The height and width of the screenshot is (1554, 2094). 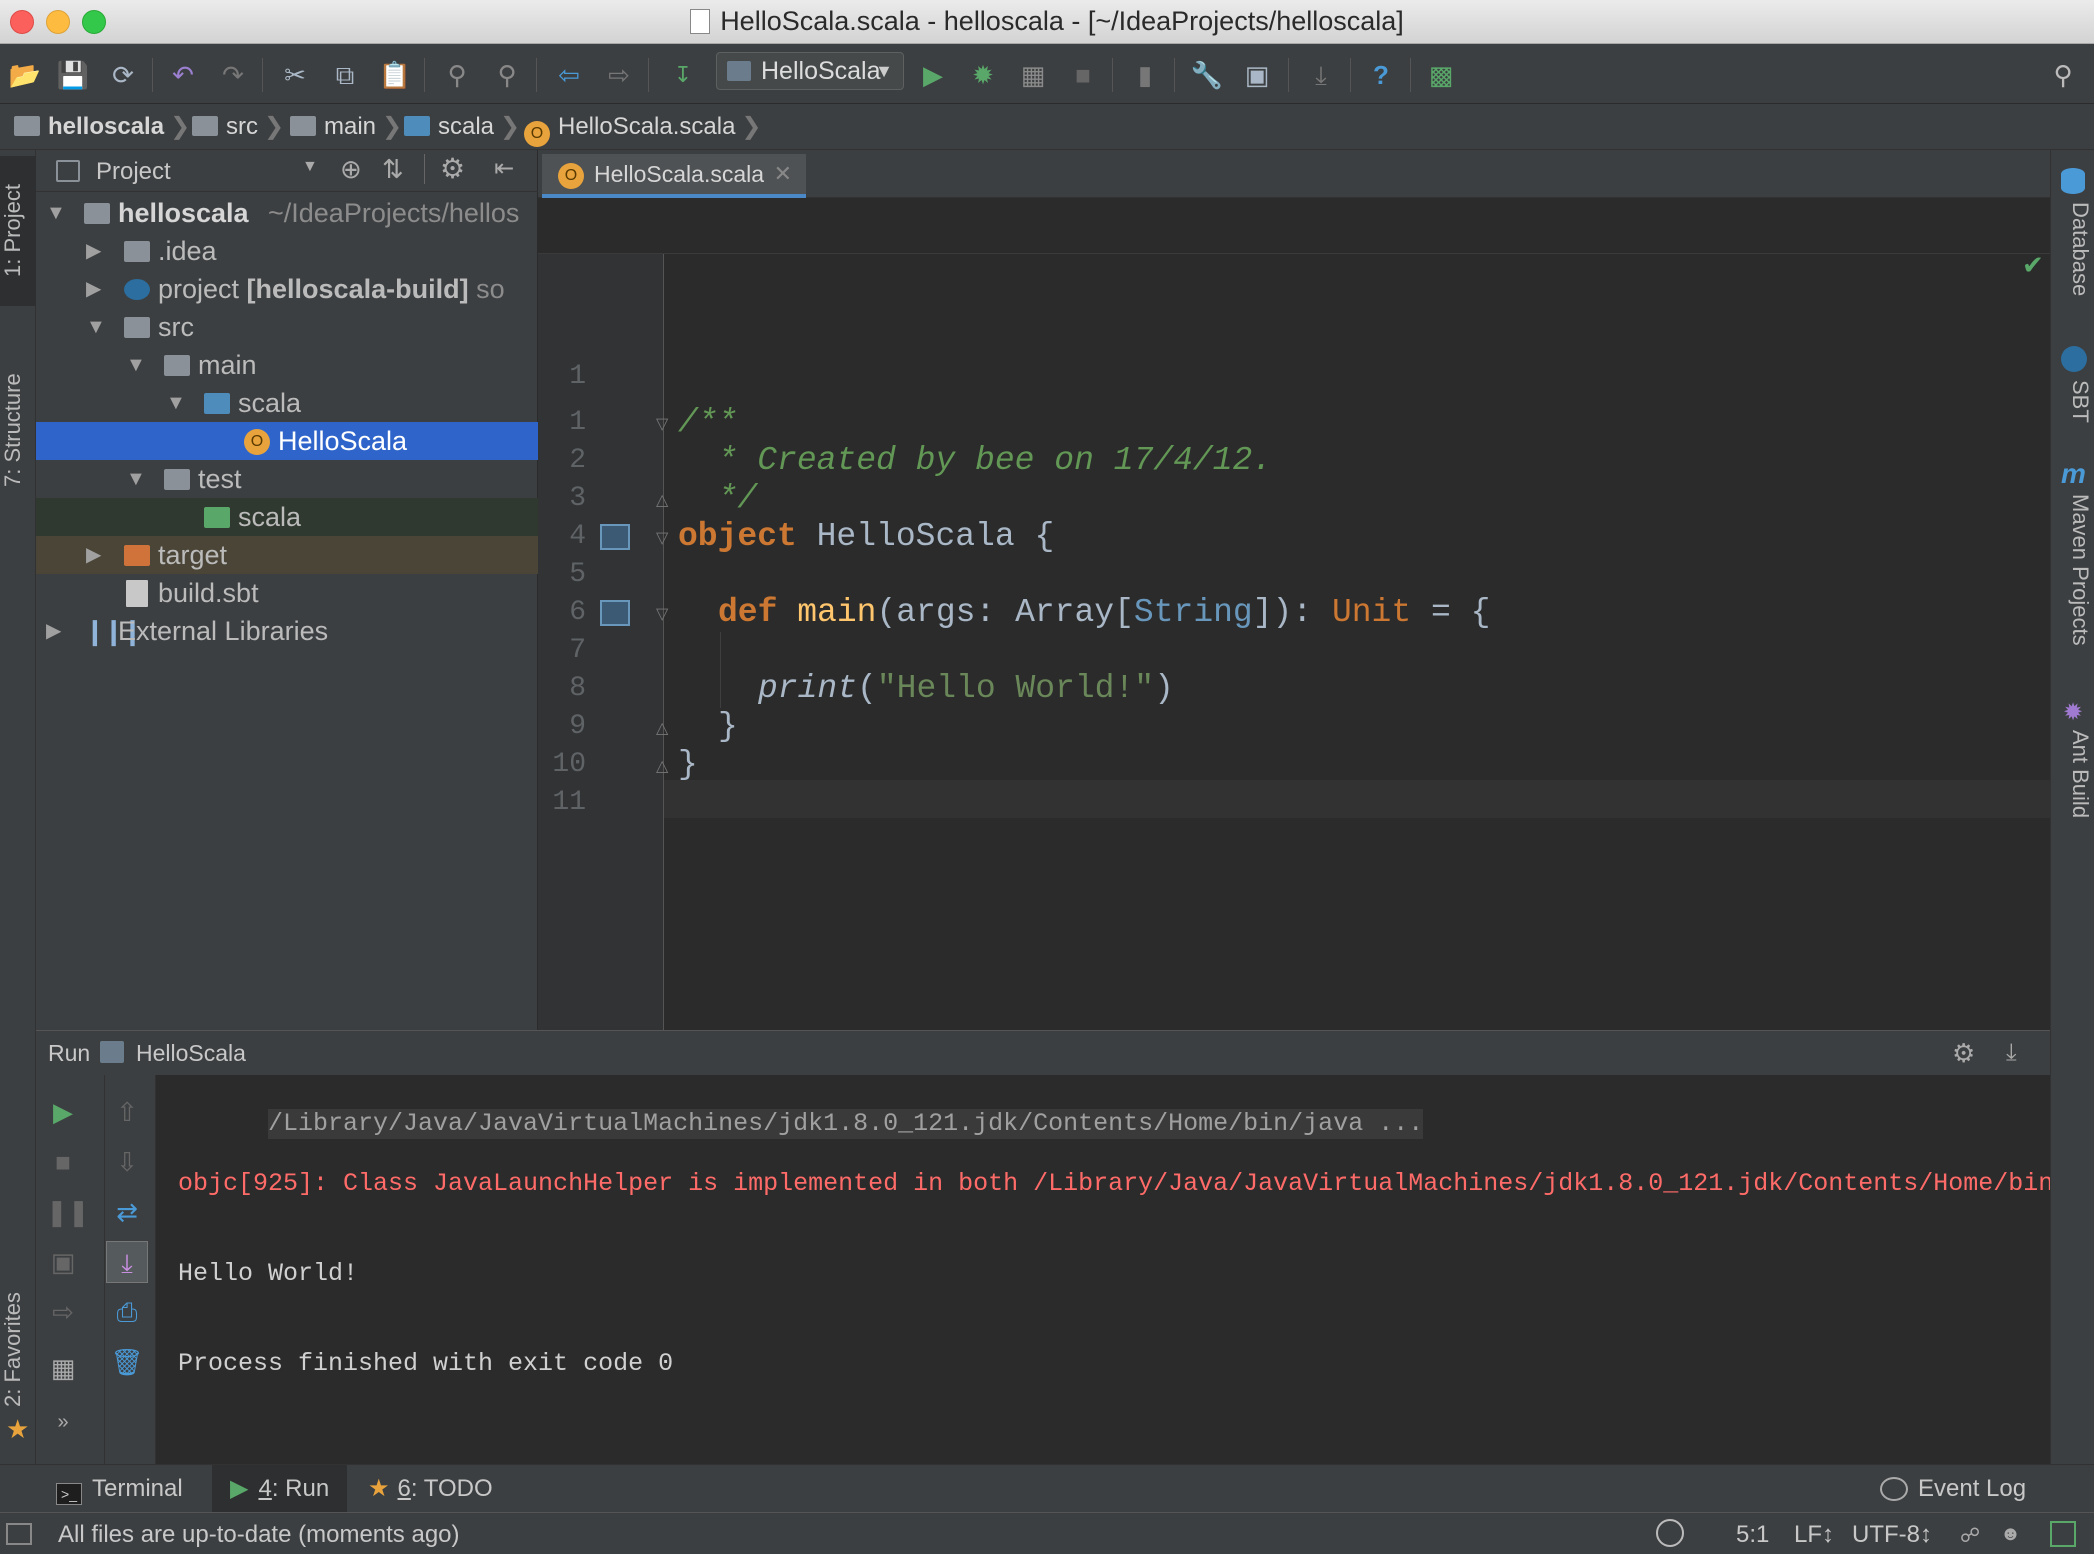 What do you see at coordinates (133, 172) in the screenshot?
I see `project-view-select: Project` at bounding box center [133, 172].